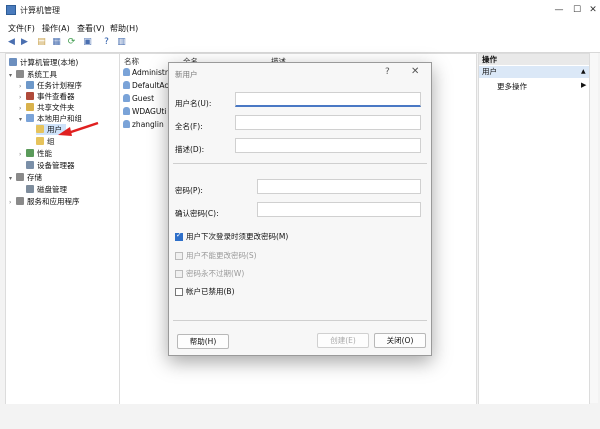  Describe the element at coordinates (106, 42) in the screenshot. I see `help-icon: ?` at that location.